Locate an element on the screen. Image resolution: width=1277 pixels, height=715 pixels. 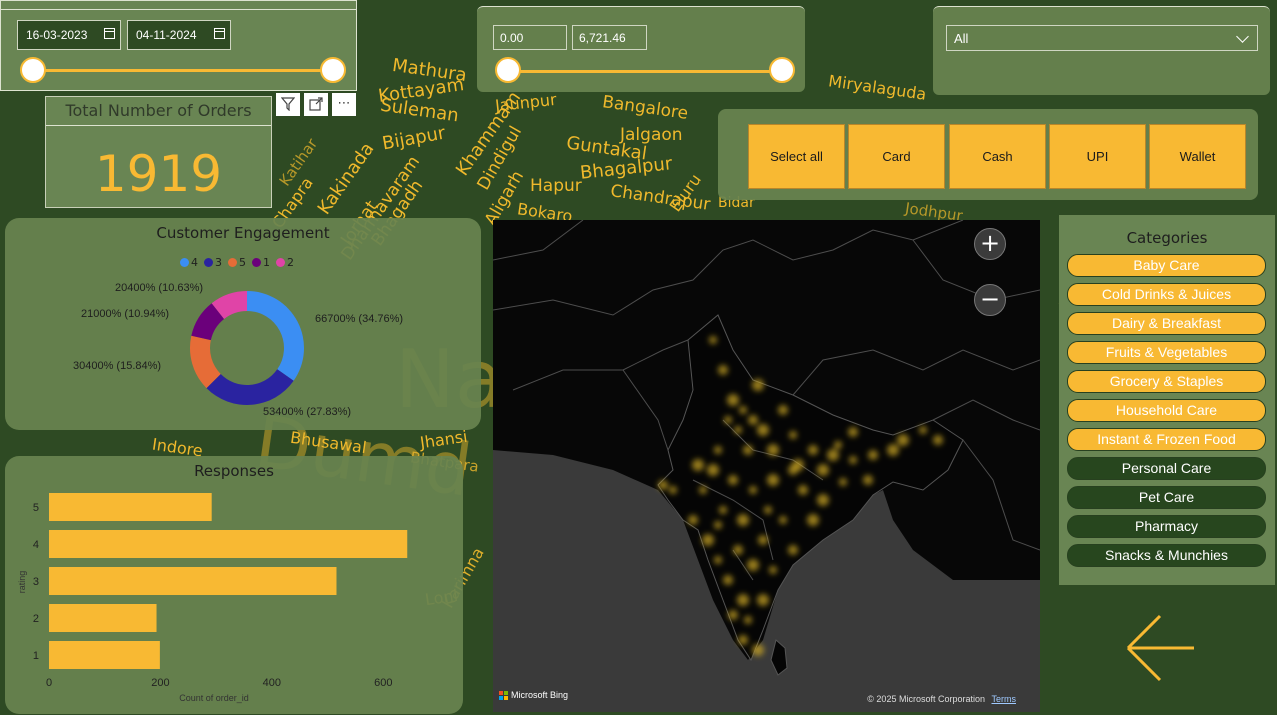
category-chip: Pet Care is located at coordinates (1166, 497).